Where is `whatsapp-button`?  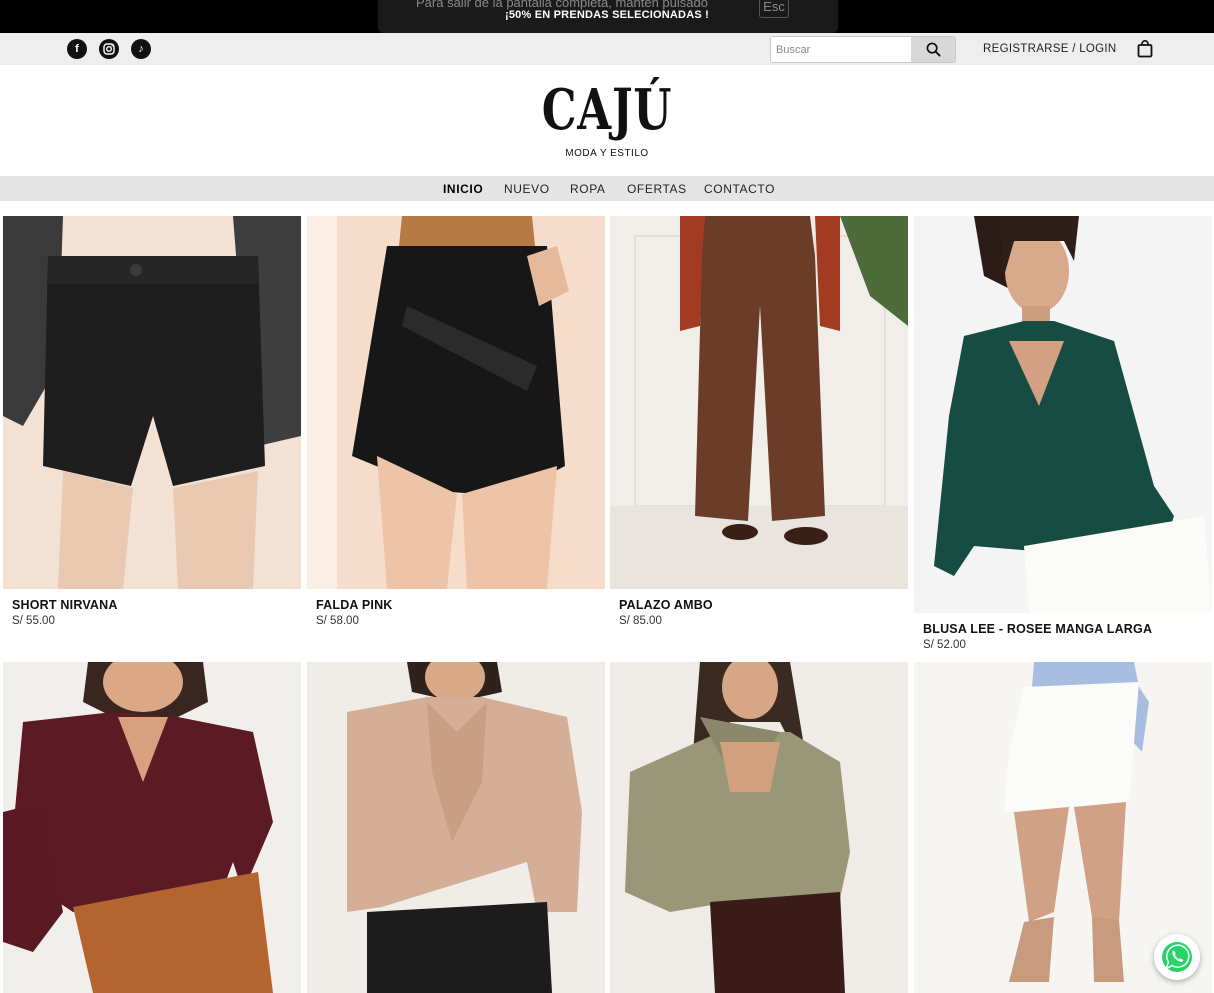 whatsapp-button is located at coordinates (1177, 957).